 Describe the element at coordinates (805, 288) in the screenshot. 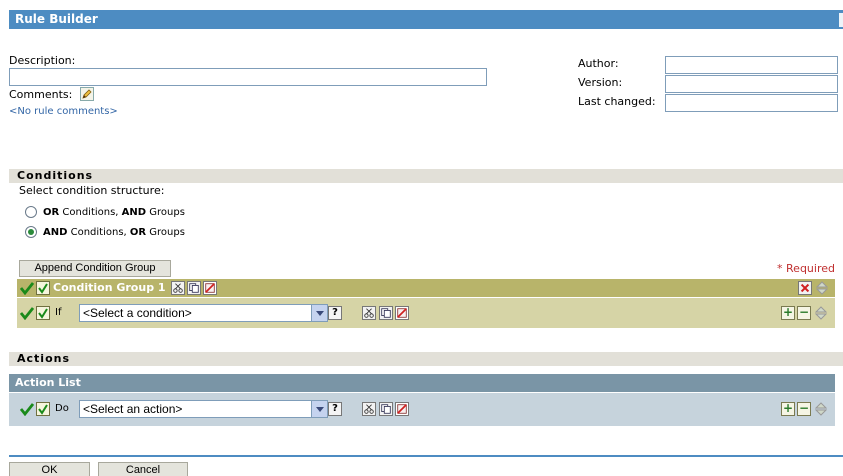

I see `close-icon` at that location.